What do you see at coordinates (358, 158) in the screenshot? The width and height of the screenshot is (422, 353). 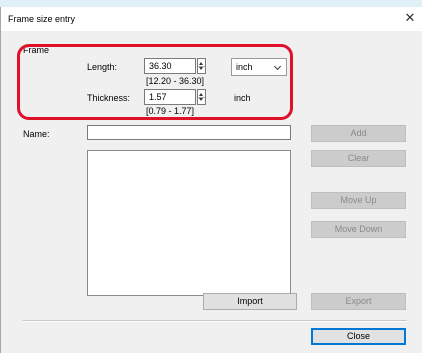 I see `clear-button: Clear` at bounding box center [358, 158].